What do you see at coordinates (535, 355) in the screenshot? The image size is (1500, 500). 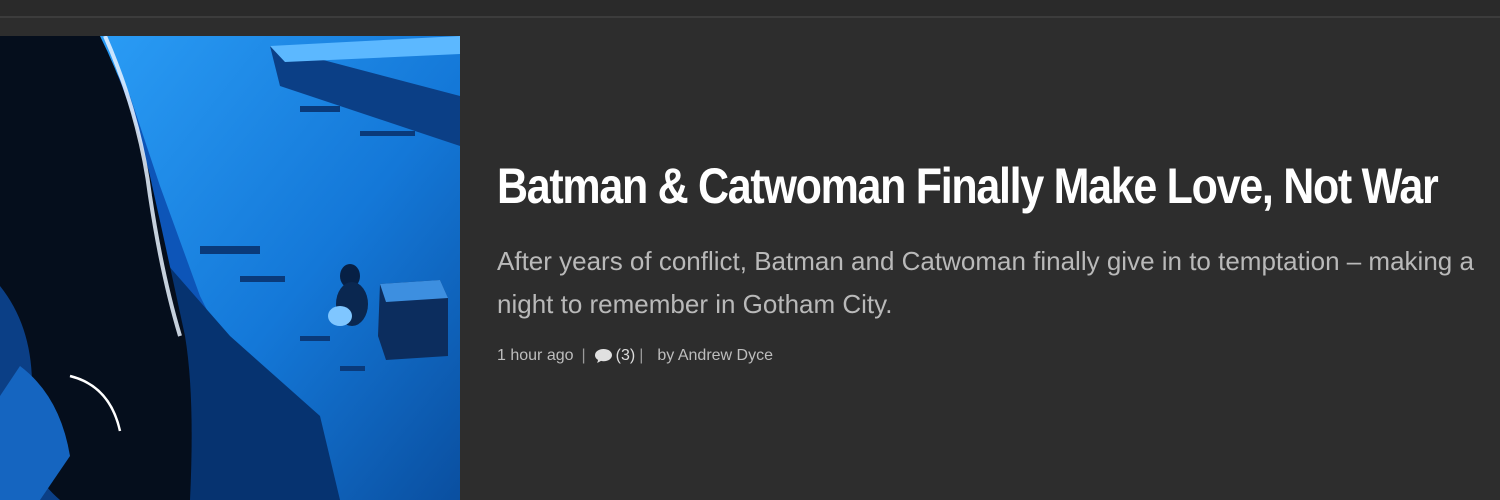 I see `publish-time: 1 hour ago` at bounding box center [535, 355].